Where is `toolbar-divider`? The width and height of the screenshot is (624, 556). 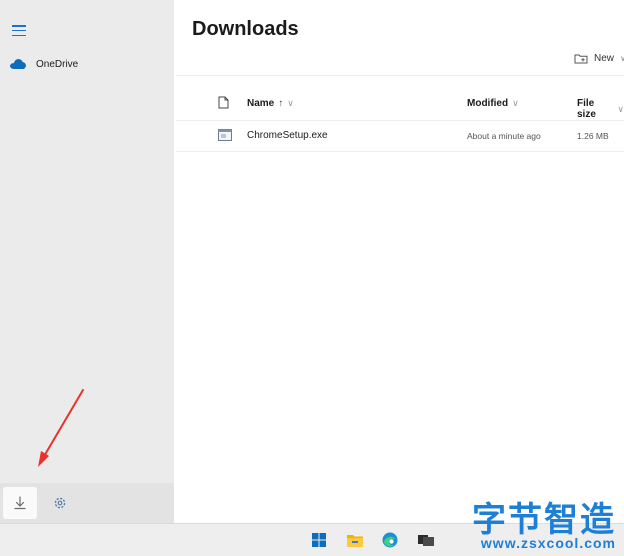 toolbar-divider is located at coordinates (400, 75).